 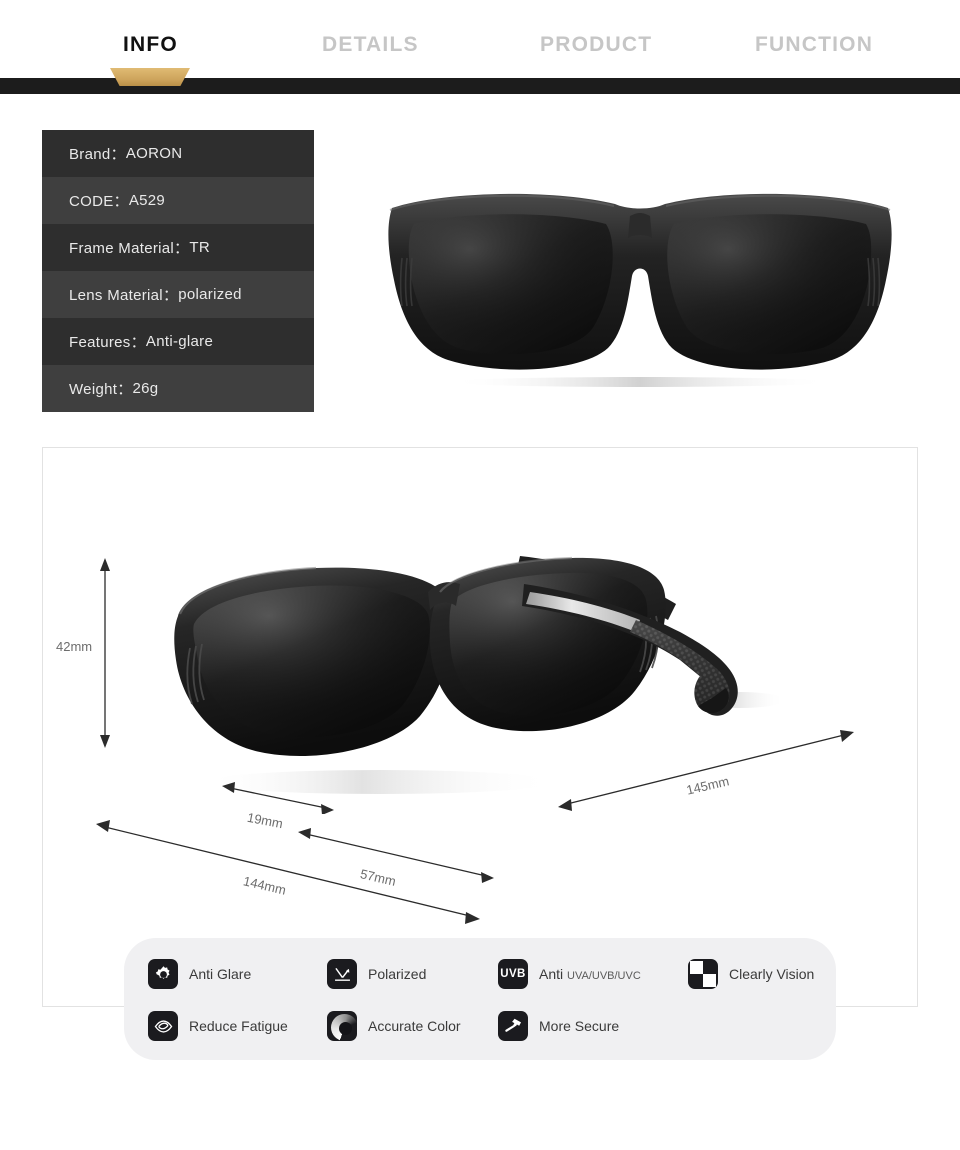 I want to click on tab-product: PRODUCT, so click(x=596, y=45).